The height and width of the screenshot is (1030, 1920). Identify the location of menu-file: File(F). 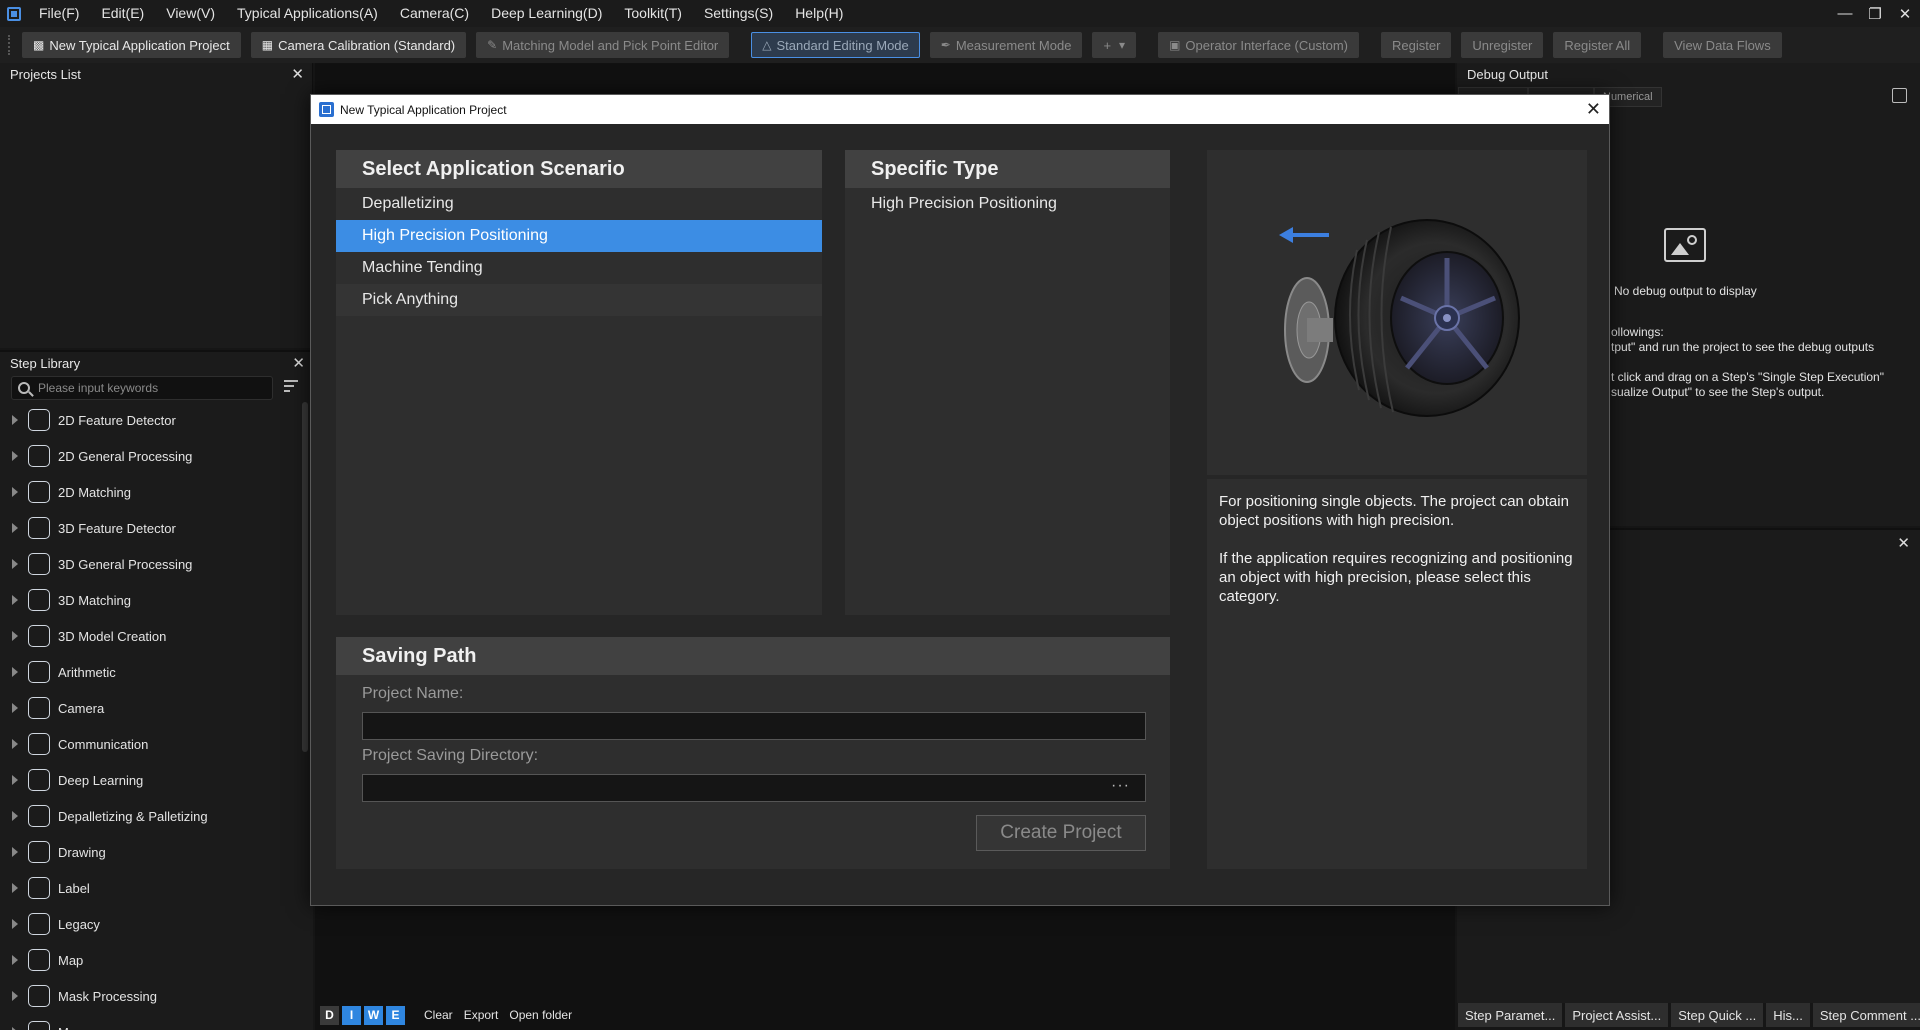
(59, 13).